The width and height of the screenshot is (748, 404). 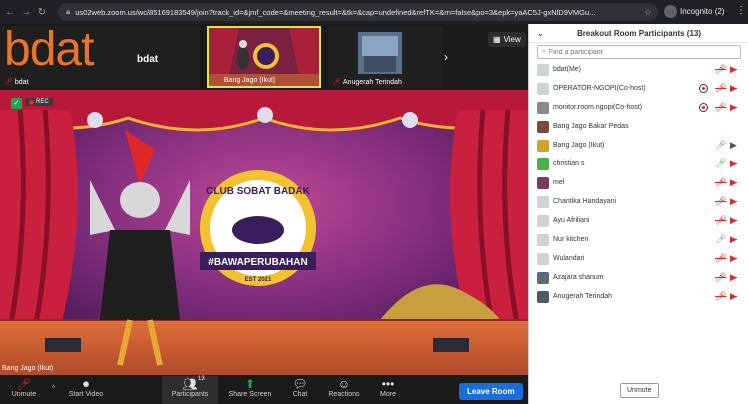 I want to click on view-label: View, so click(x=512, y=39).